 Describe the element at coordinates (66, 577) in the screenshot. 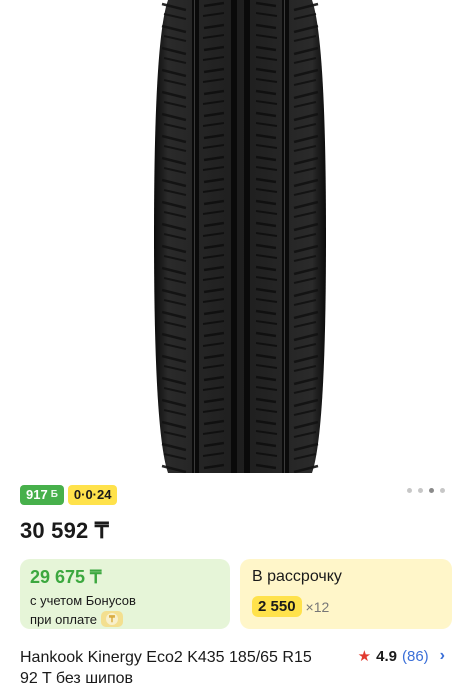

I see `bonus-price: 29 675 ₸` at that location.